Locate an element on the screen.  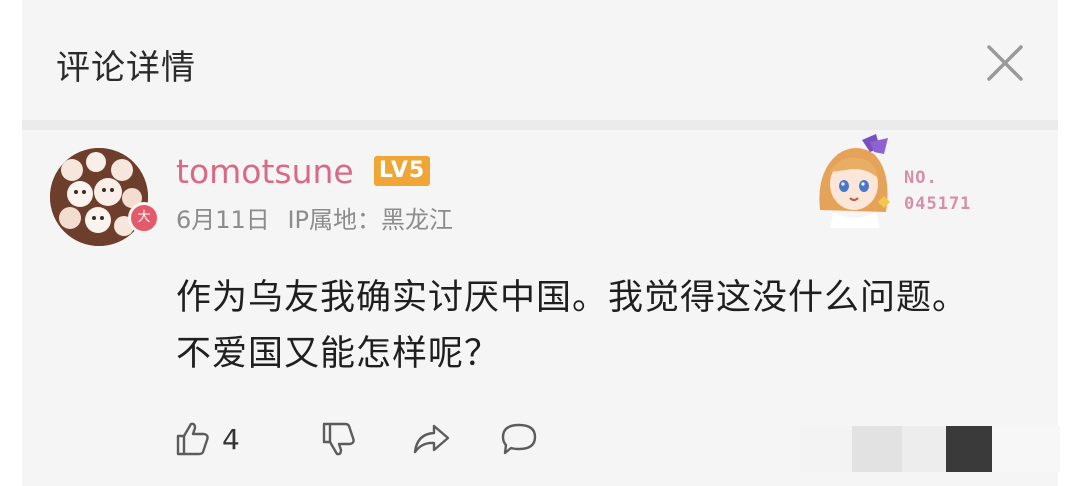
comment-icon is located at coordinates (519, 439).